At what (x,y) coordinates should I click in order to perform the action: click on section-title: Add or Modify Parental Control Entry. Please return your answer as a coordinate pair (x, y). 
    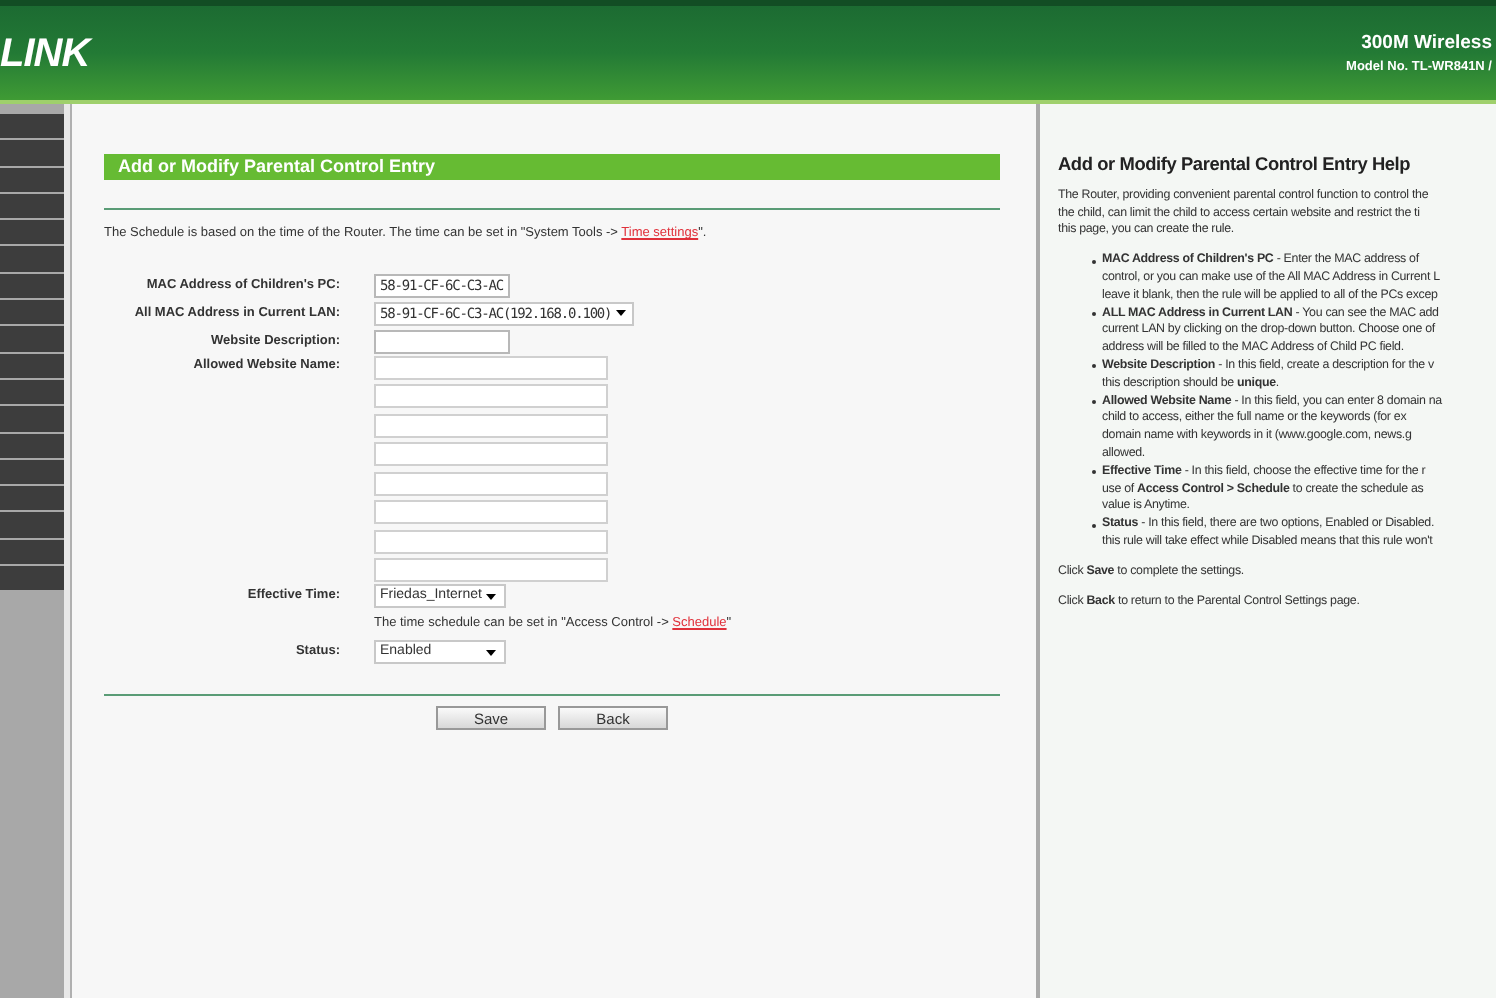
    Looking at the image, I should click on (552, 167).